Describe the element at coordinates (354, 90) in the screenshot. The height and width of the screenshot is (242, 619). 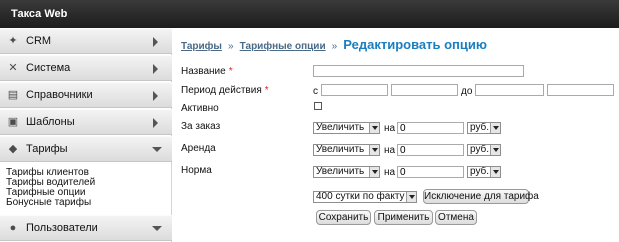
I see `period-from-date-input` at that location.